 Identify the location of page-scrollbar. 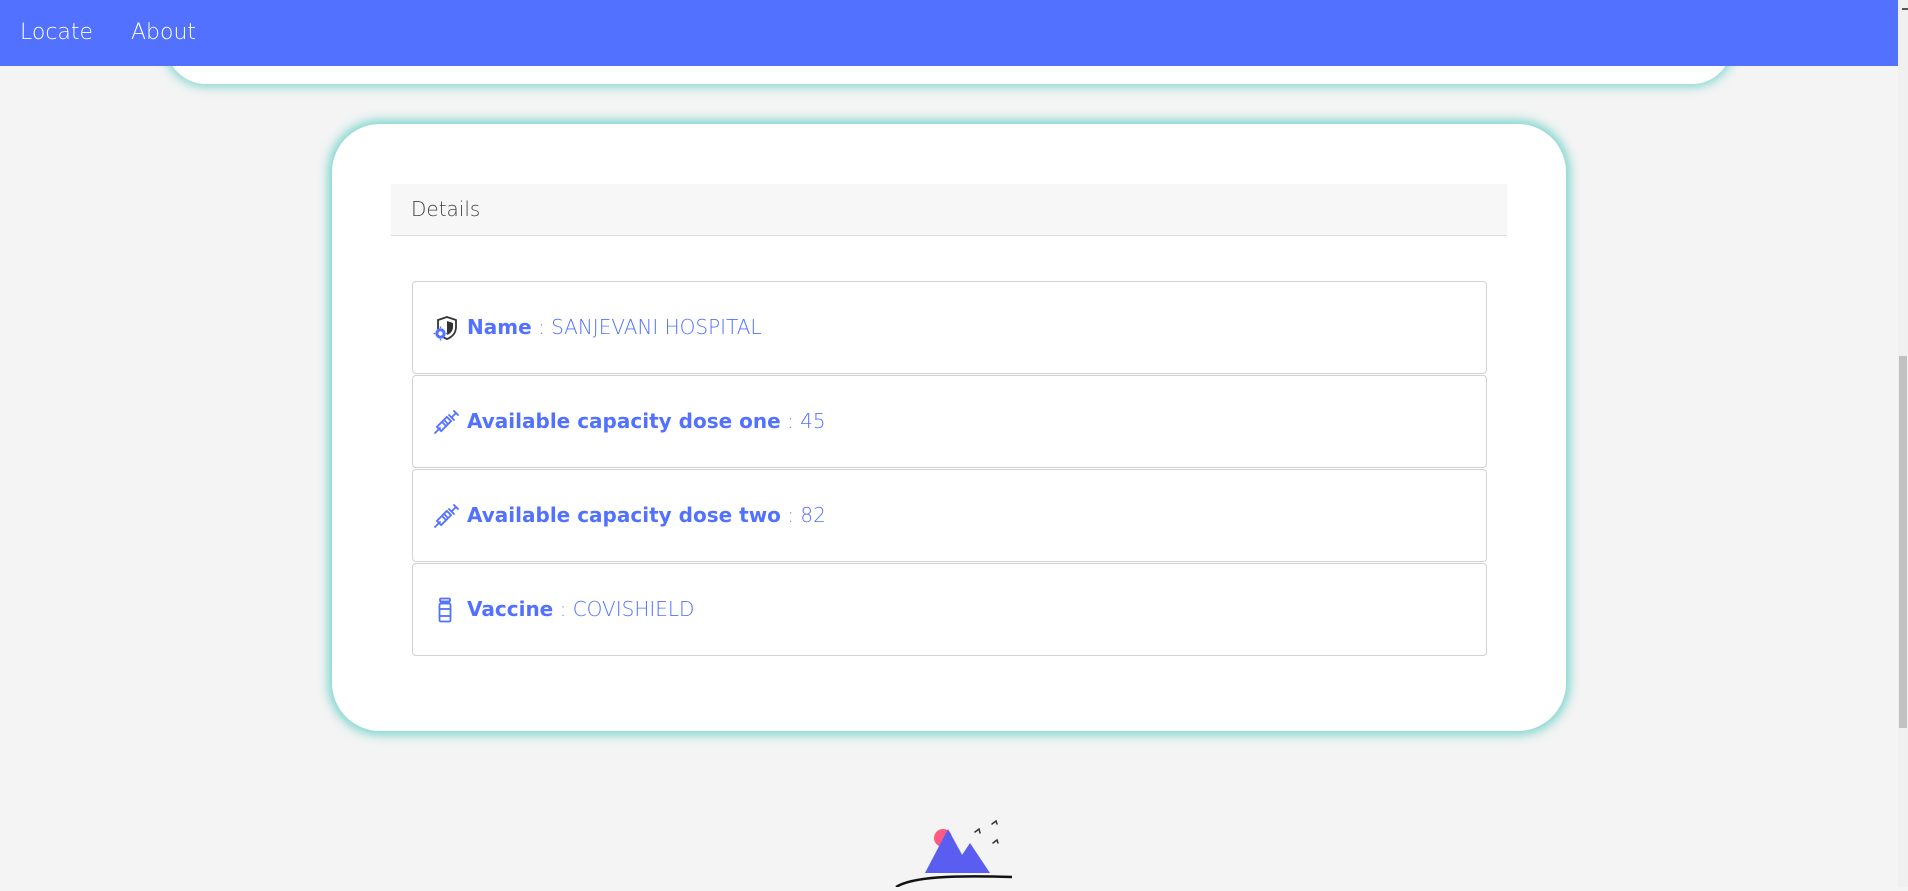
(1903, 443).